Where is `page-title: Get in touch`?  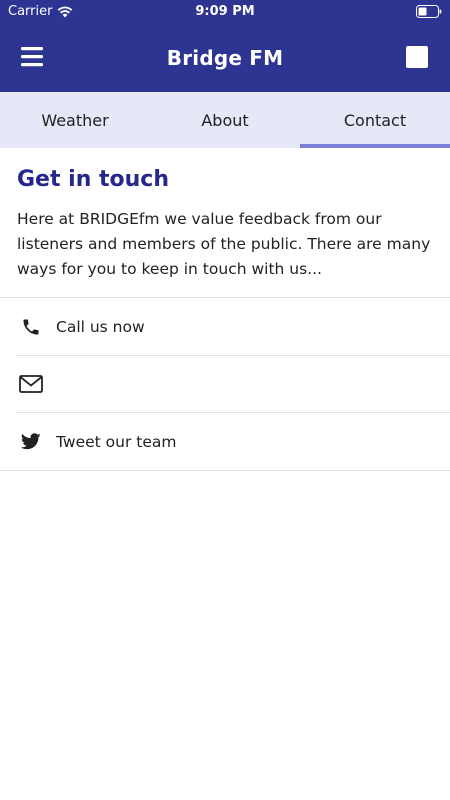 page-title: Get in touch is located at coordinates (93, 179).